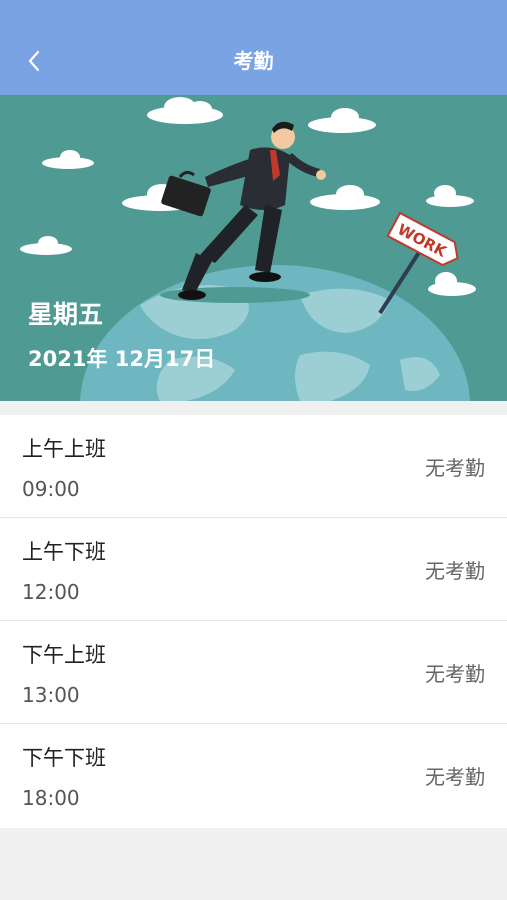 The height and width of the screenshot is (900, 507). I want to click on shift-label: 上午下班, so click(64, 552).